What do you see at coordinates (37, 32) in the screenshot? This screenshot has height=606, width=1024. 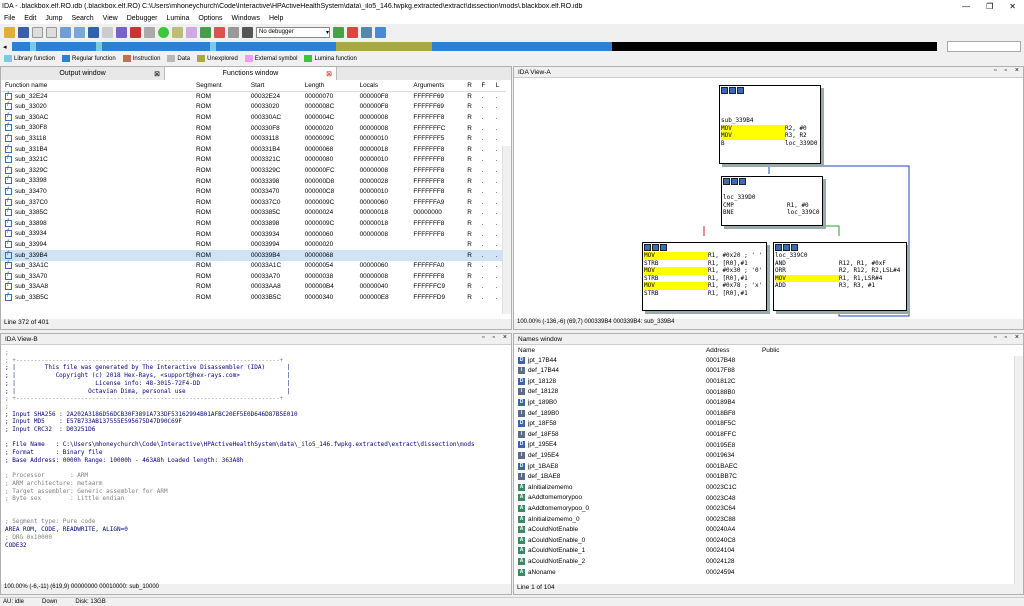 I see `back-icon` at bounding box center [37, 32].